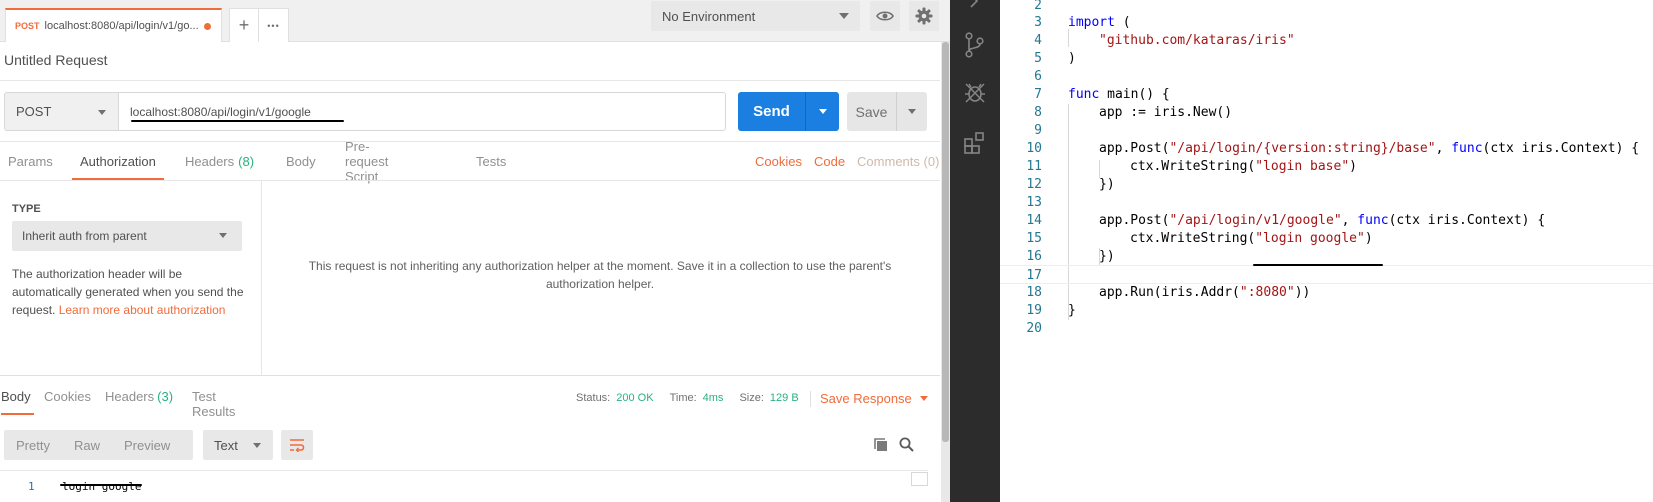  What do you see at coordinates (829, 161) in the screenshot?
I see `code-link: Code` at bounding box center [829, 161].